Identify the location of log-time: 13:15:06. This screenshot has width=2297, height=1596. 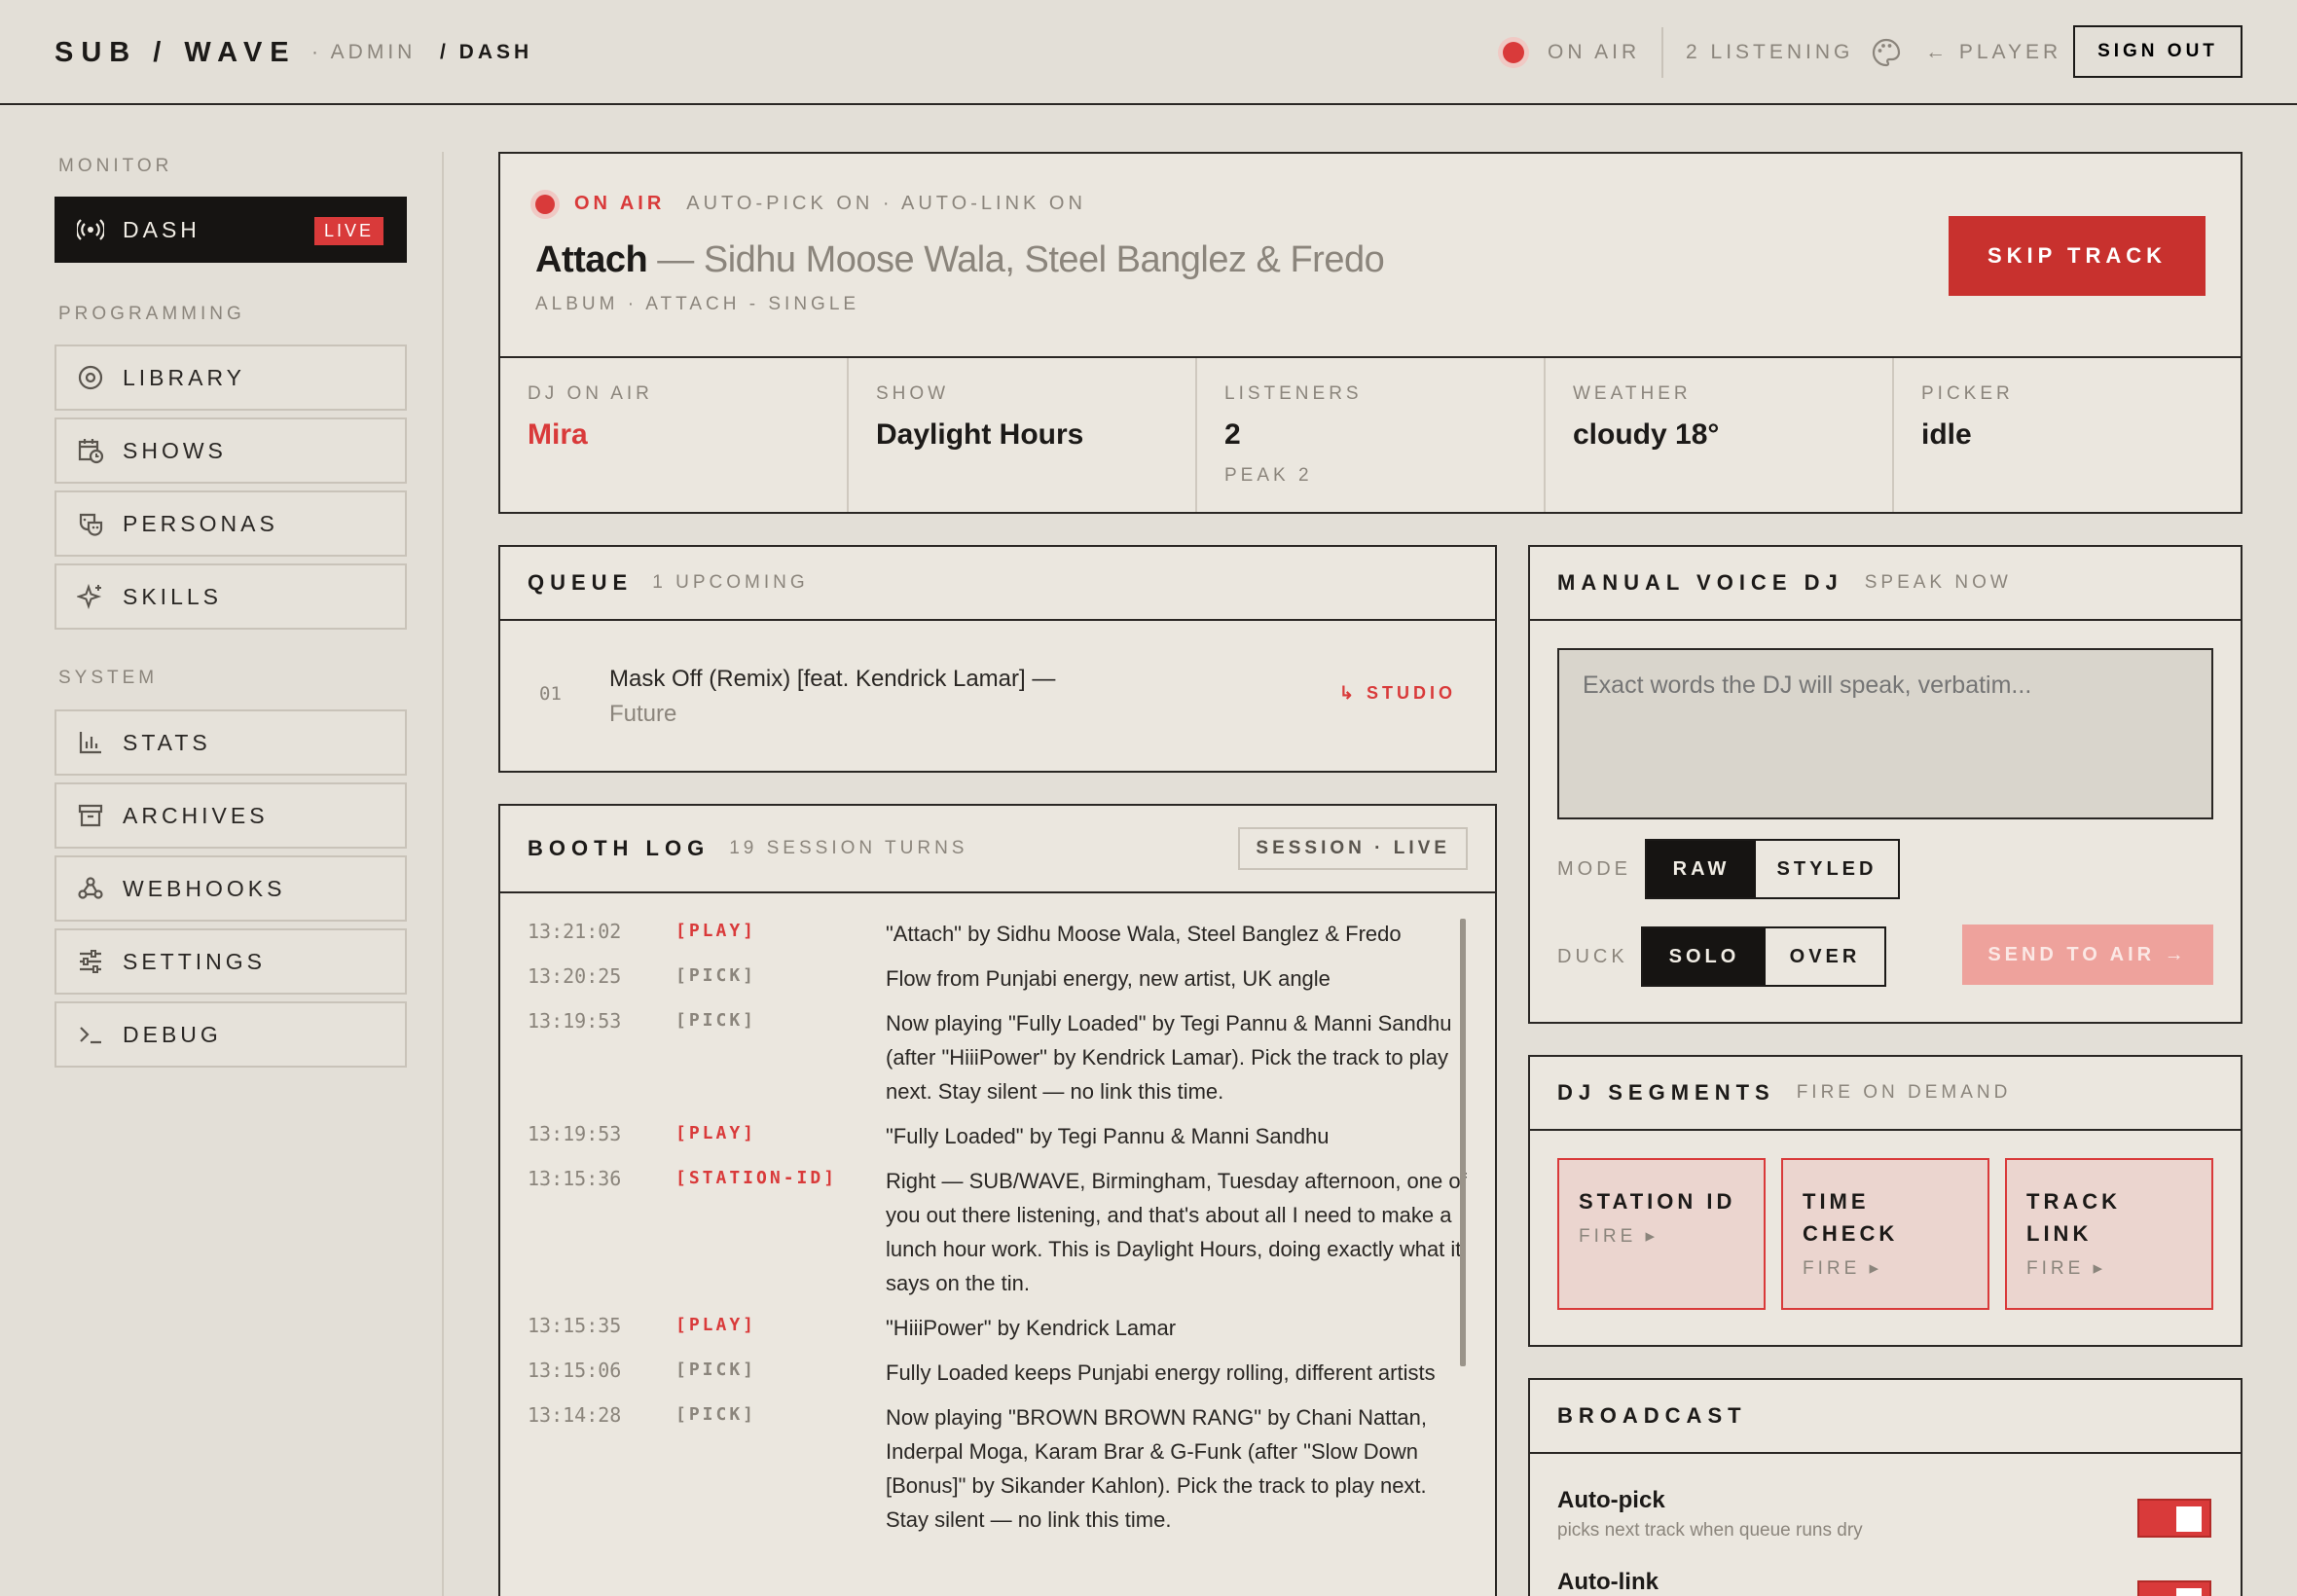
(575, 1370).